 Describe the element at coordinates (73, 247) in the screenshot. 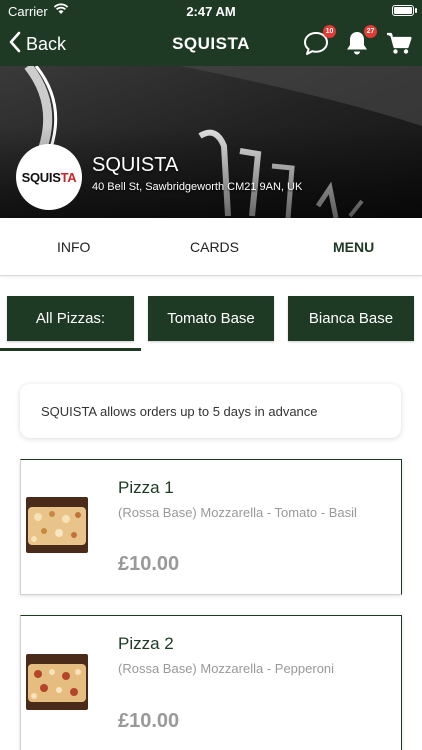

I see `tab-info: INFO` at that location.